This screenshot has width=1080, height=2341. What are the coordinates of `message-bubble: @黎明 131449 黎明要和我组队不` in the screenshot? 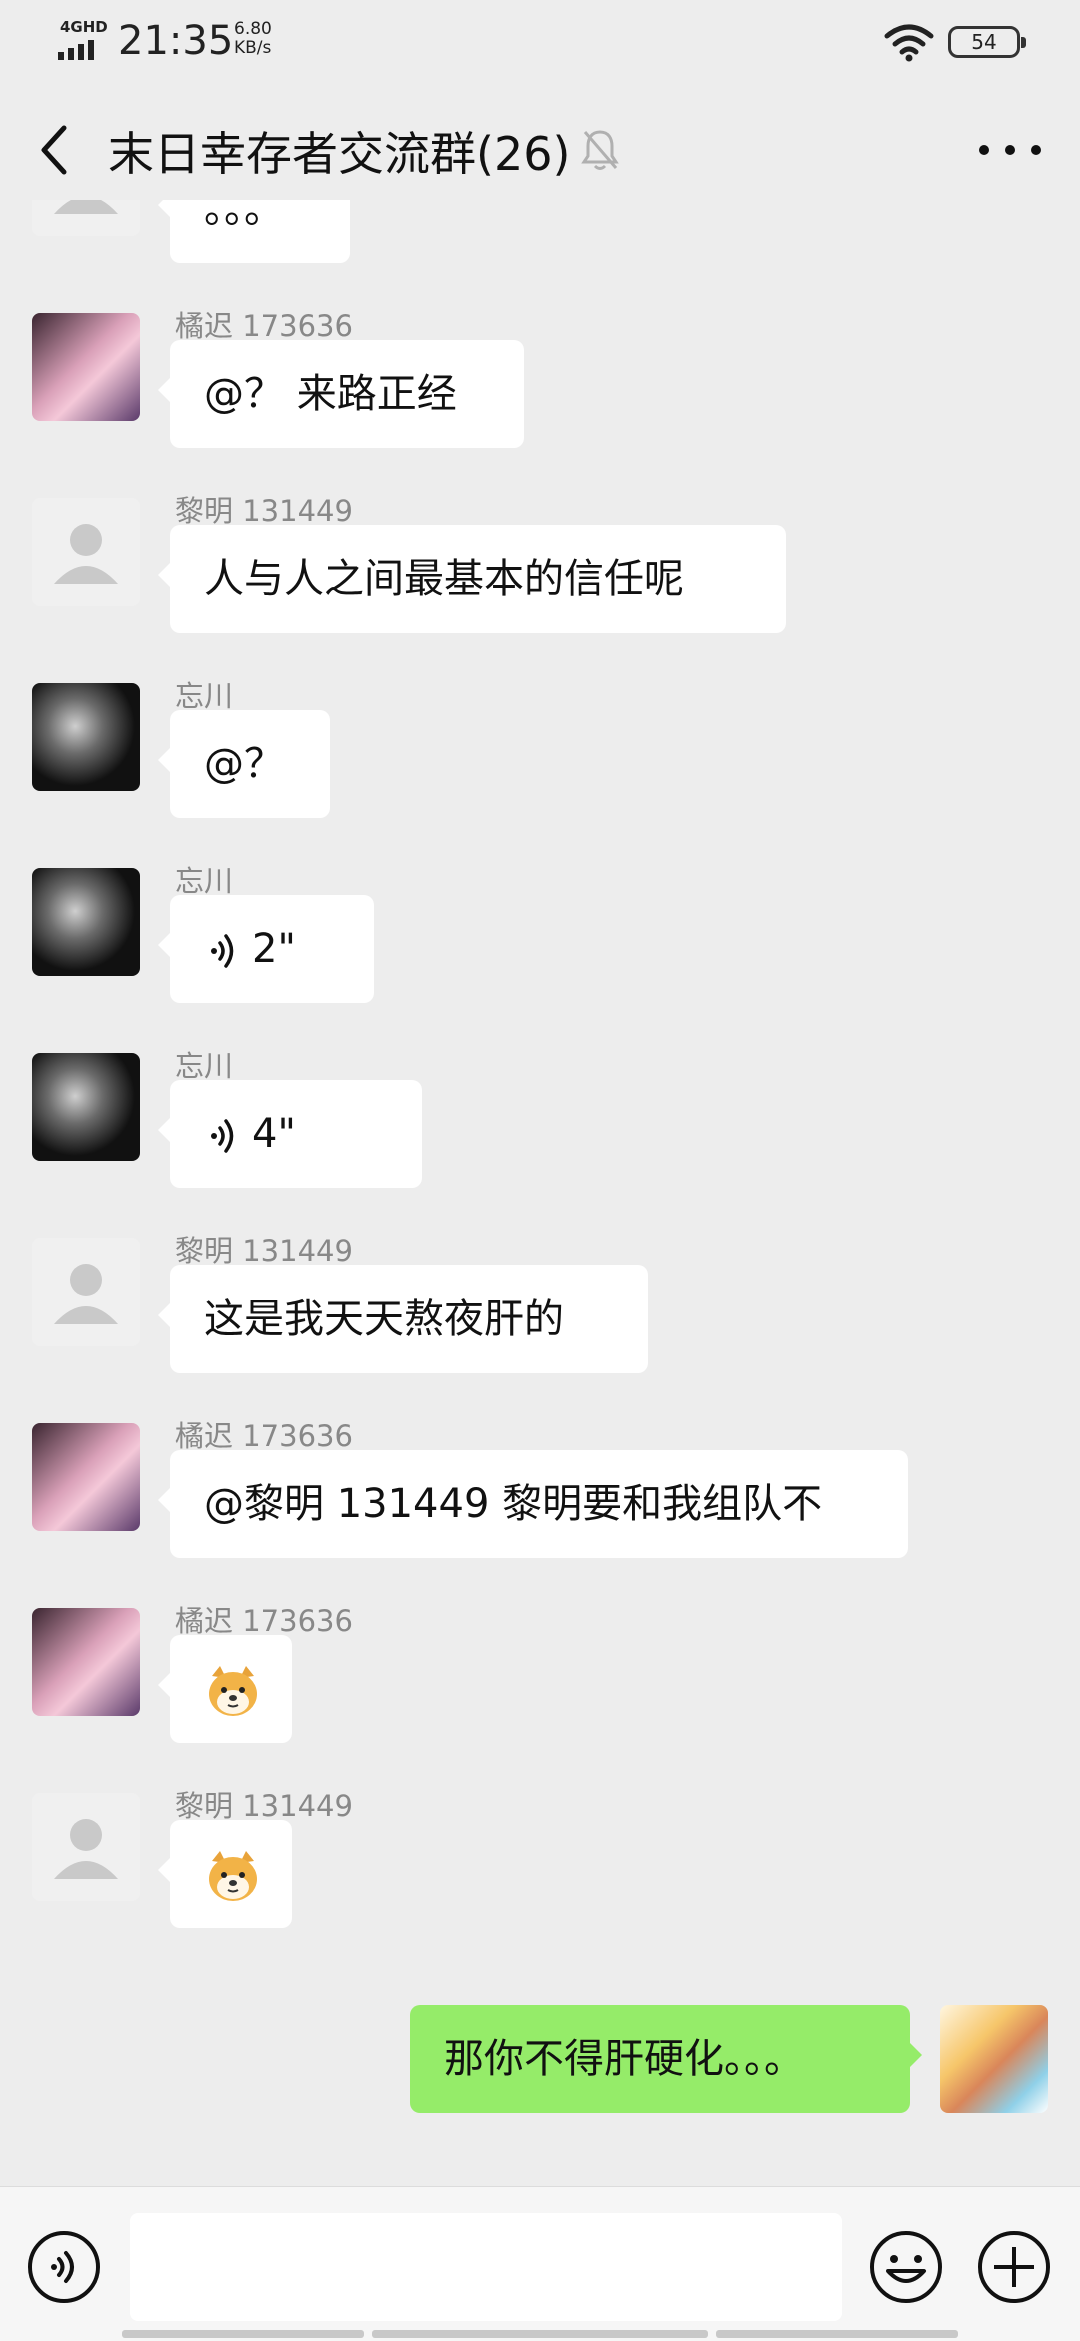 It's located at (533, 1504).